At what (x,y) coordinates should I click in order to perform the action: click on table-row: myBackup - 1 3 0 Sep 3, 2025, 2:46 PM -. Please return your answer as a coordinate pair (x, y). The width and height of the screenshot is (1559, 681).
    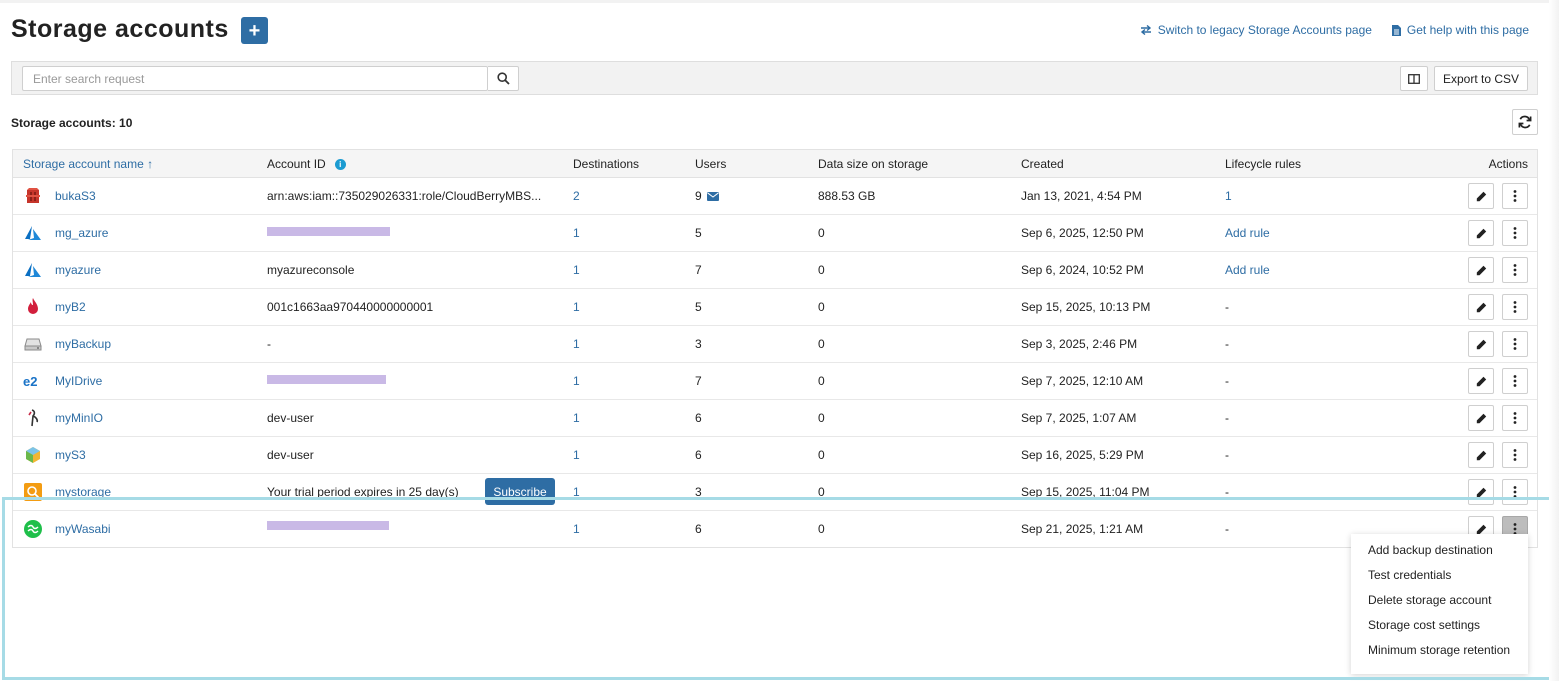
    Looking at the image, I should click on (775, 344).